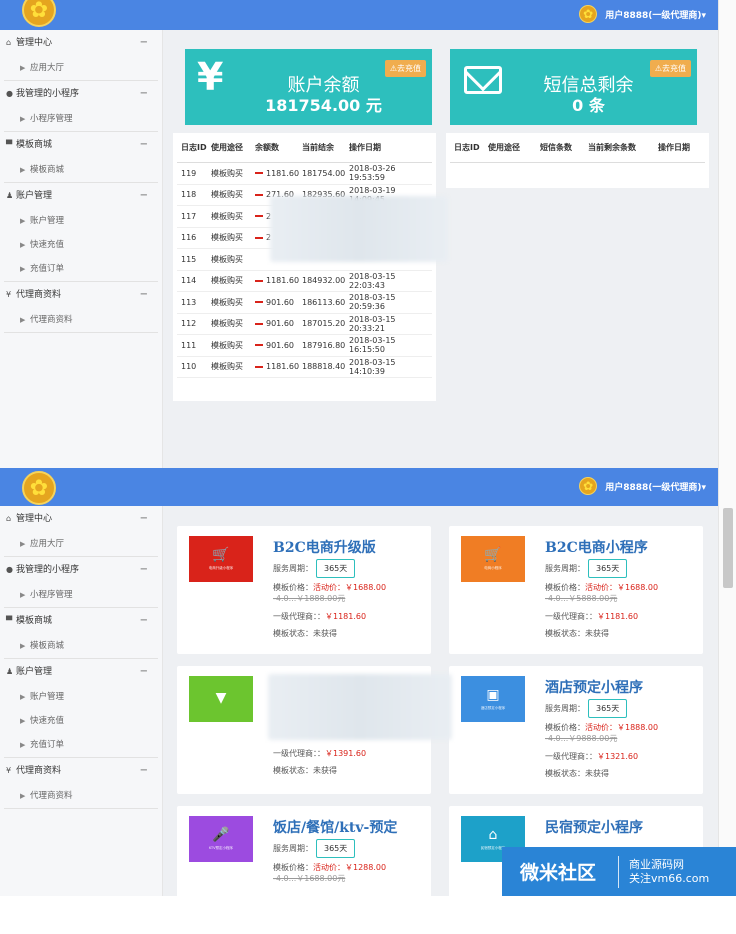  What do you see at coordinates (493, 559) in the screenshot?
I see `template-thumbnail: 🛒电商小程序` at bounding box center [493, 559].